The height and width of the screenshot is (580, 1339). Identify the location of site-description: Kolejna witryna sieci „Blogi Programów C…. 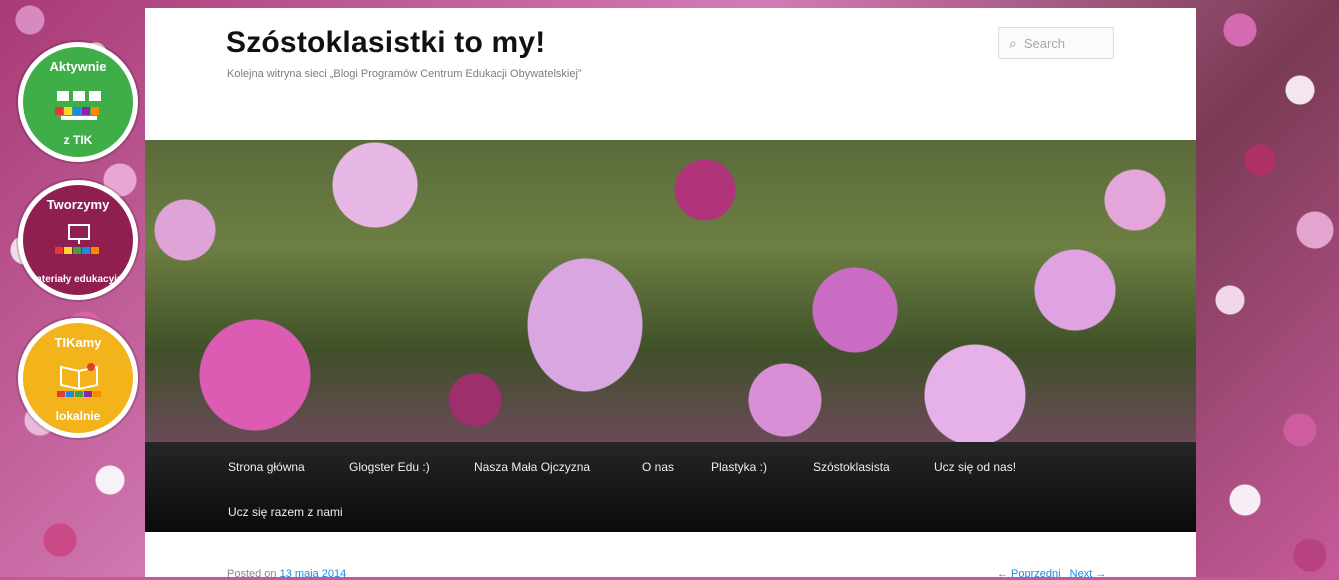
(404, 74).